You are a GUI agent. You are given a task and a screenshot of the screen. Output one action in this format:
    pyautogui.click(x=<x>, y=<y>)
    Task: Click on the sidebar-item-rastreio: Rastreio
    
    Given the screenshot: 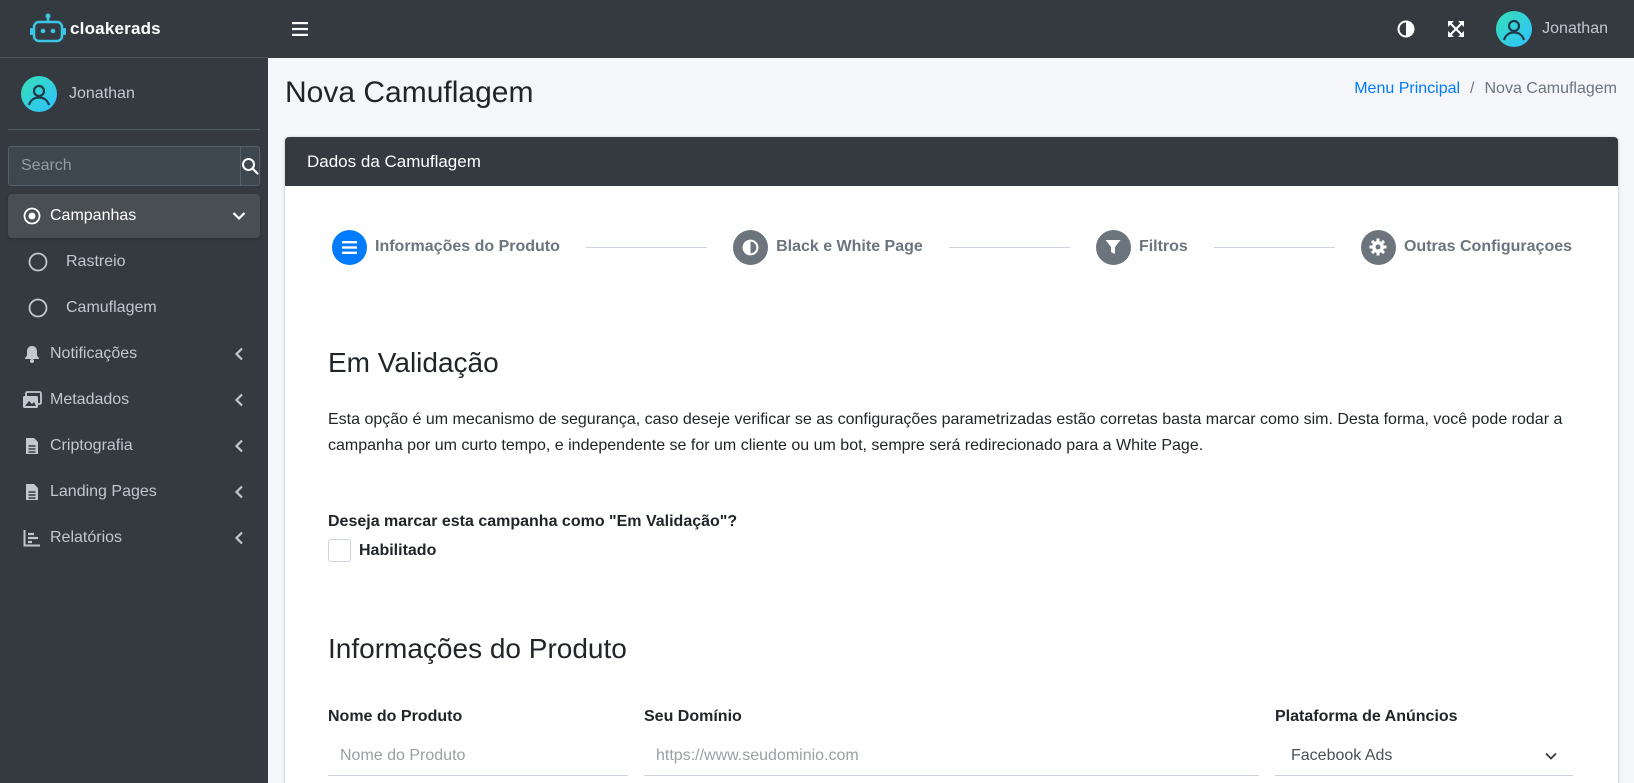 What is the action you would take?
    pyautogui.click(x=134, y=262)
    